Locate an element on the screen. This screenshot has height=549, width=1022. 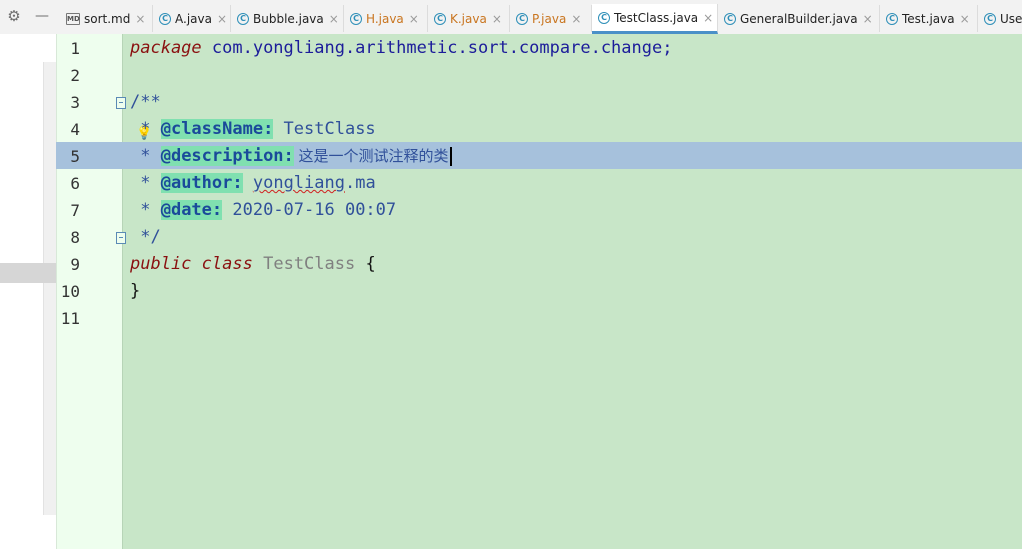
line-number: 8 is located at coordinates (75, 237).